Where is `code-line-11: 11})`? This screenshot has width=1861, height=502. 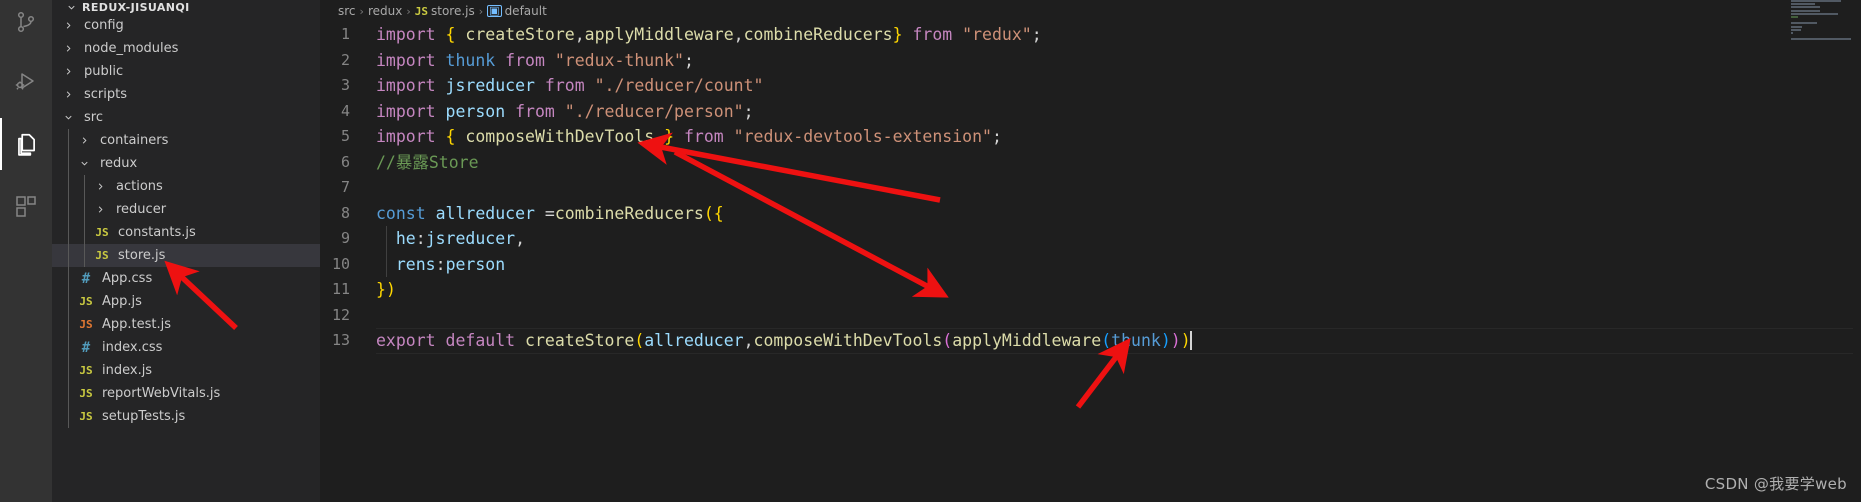
code-line-11: 11}) is located at coordinates (1090, 290).